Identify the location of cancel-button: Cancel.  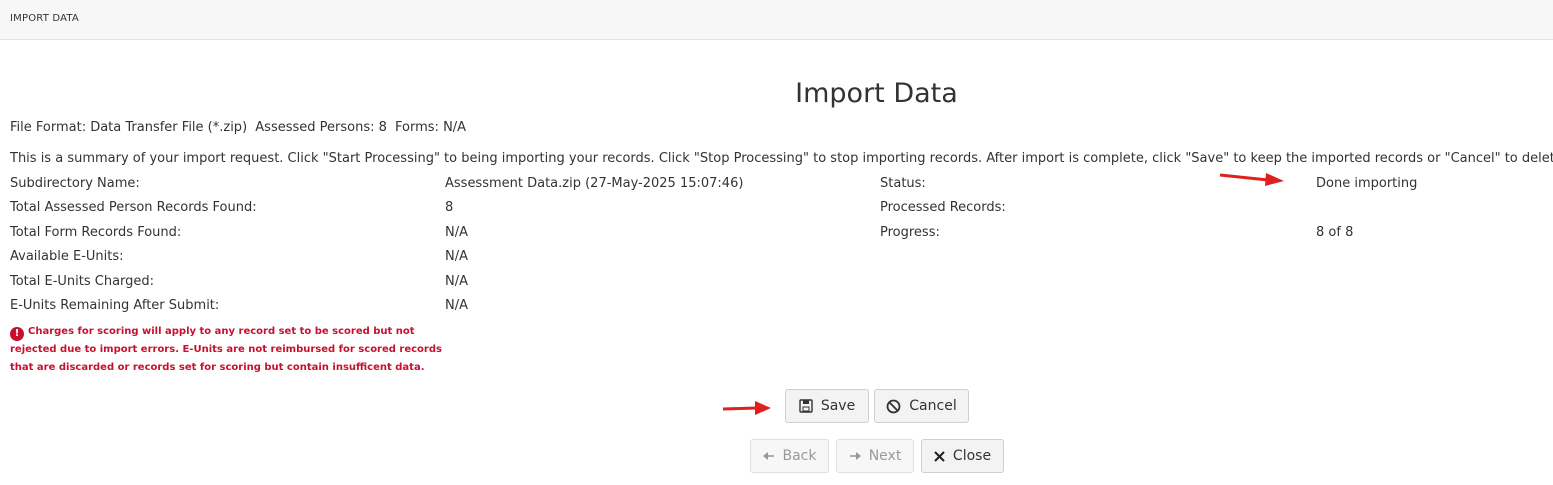
(921, 406).